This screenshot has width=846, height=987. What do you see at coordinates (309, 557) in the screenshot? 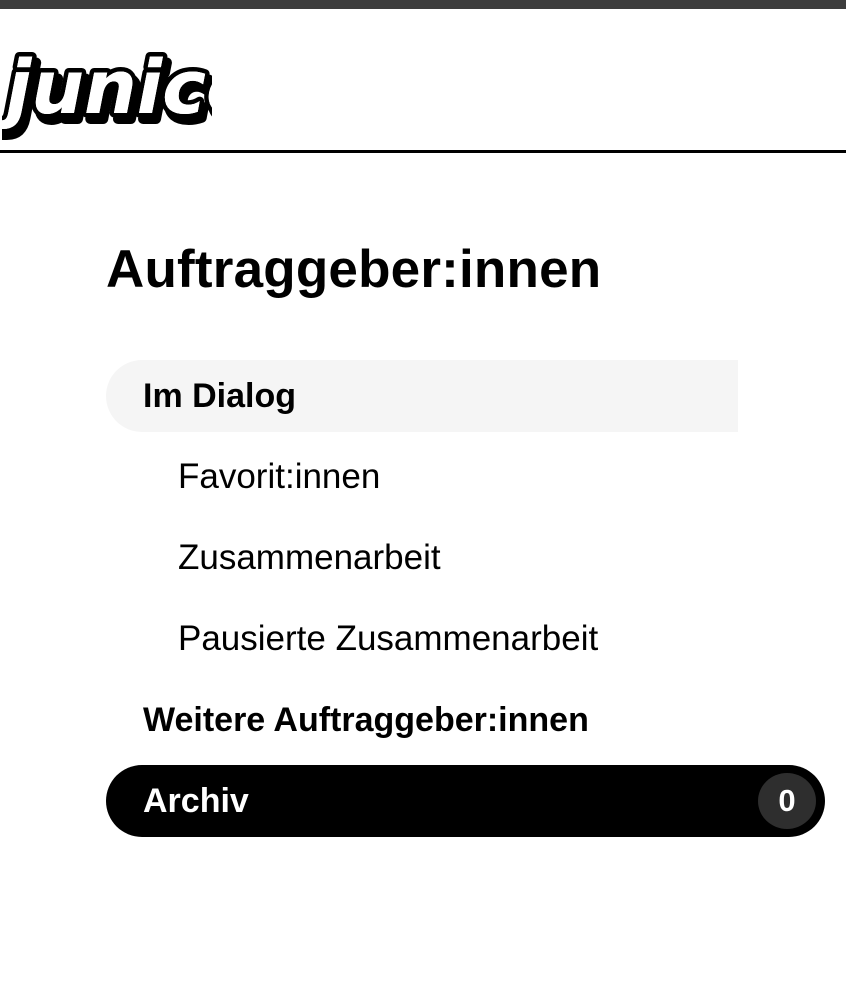
I see `nav-item-label: Zusammenarbeit` at bounding box center [309, 557].